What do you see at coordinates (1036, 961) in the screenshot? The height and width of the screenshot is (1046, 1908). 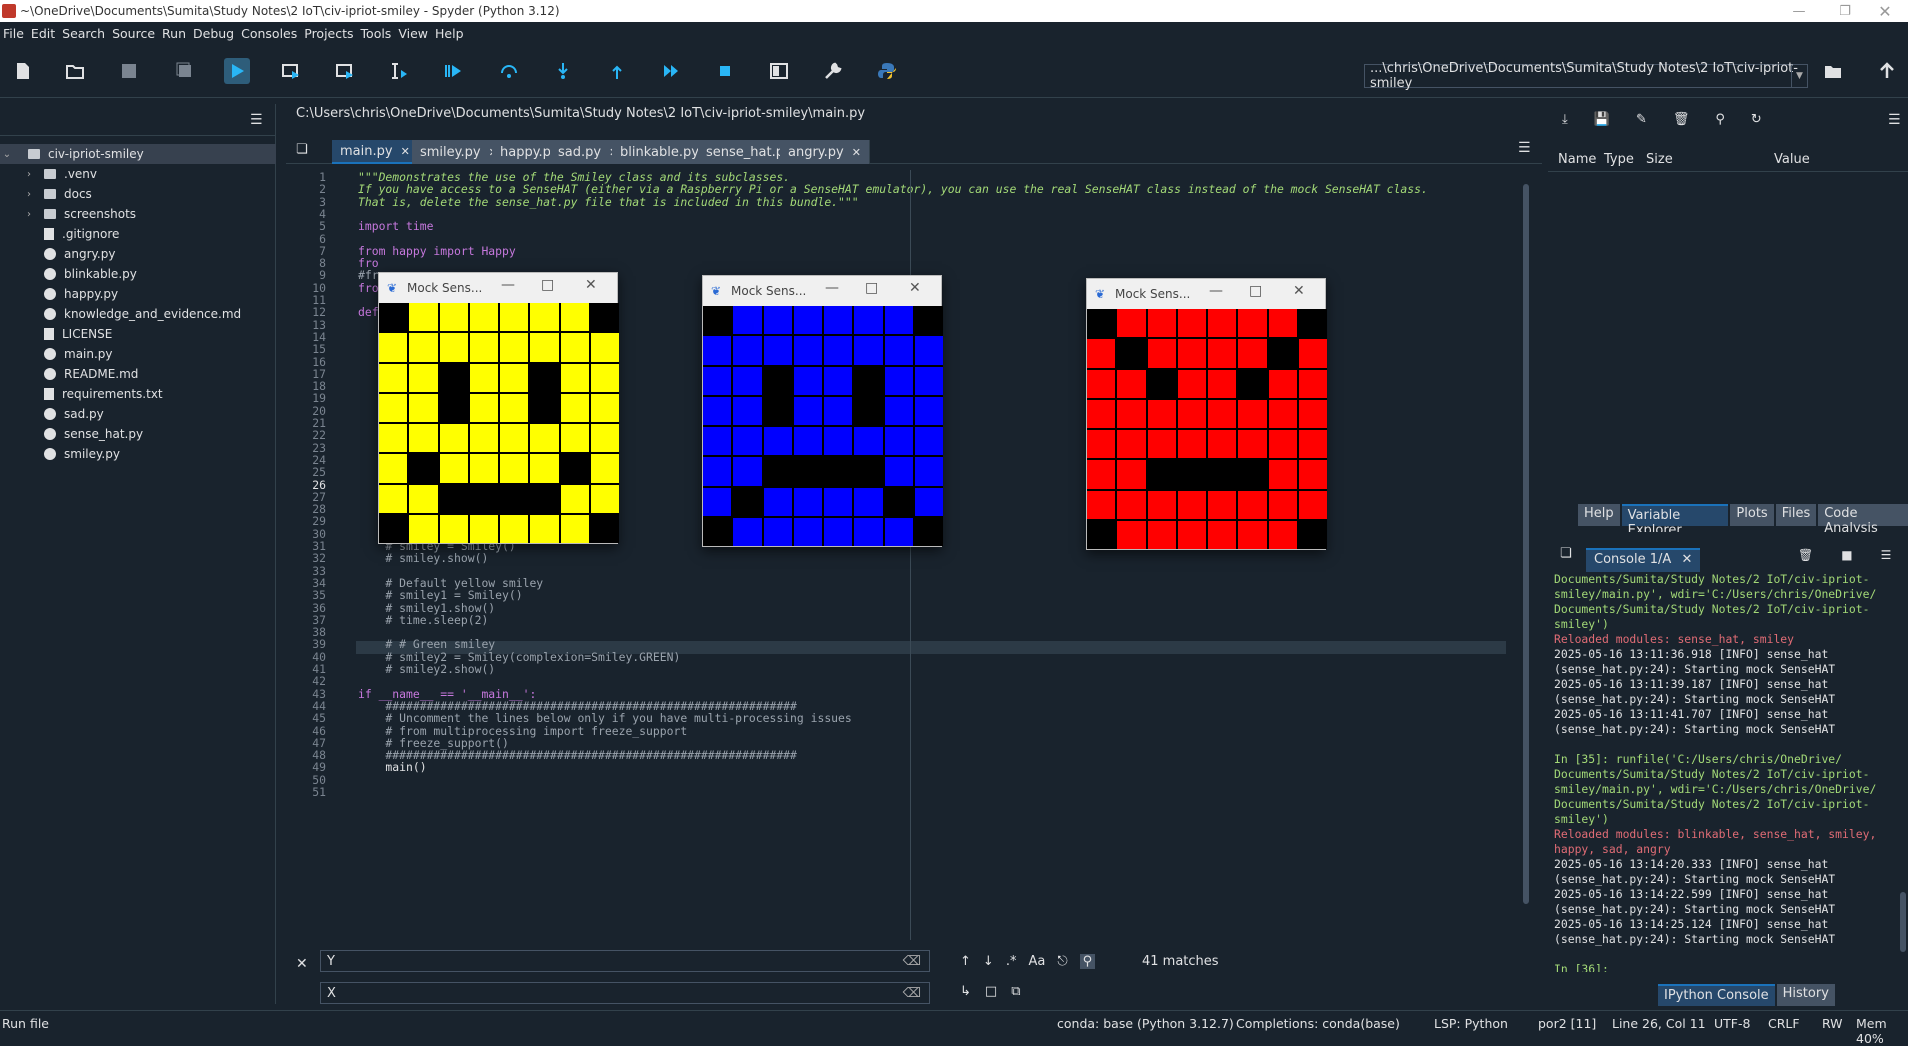 I see `case-sensitive-icon: Aa` at bounding box center [1036, 961].